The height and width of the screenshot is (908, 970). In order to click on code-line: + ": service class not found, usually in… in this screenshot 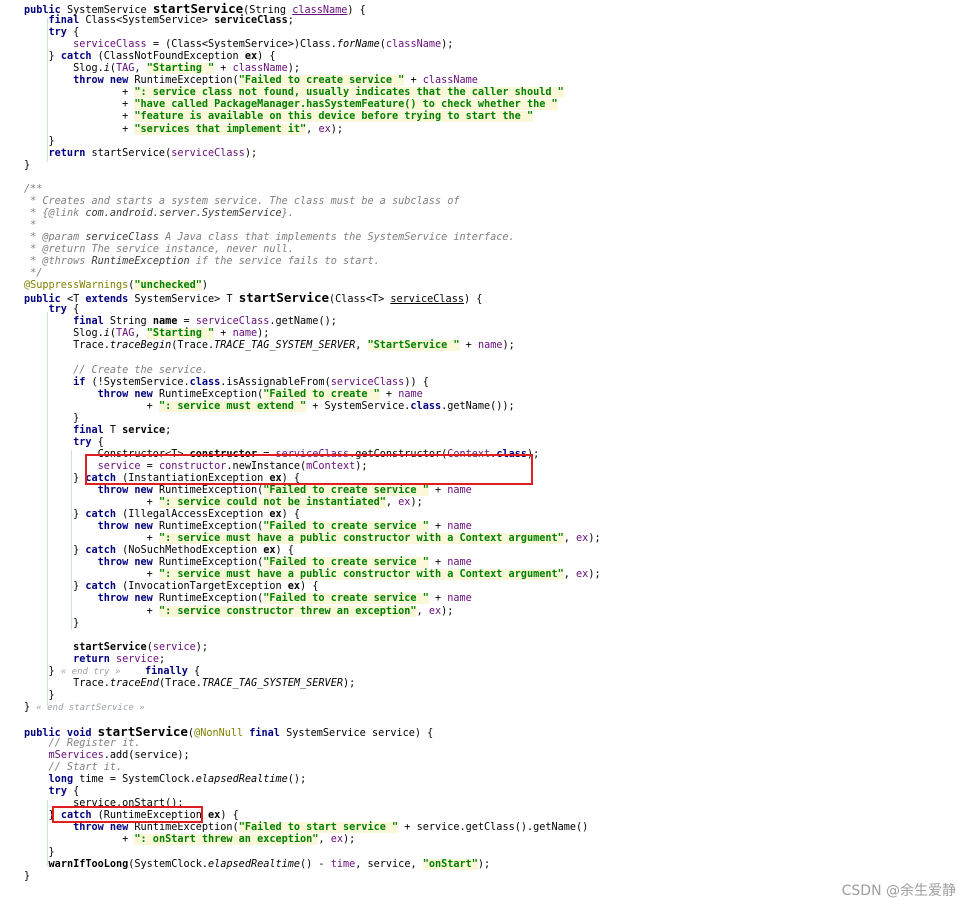, I will do `click(294, 93)`.